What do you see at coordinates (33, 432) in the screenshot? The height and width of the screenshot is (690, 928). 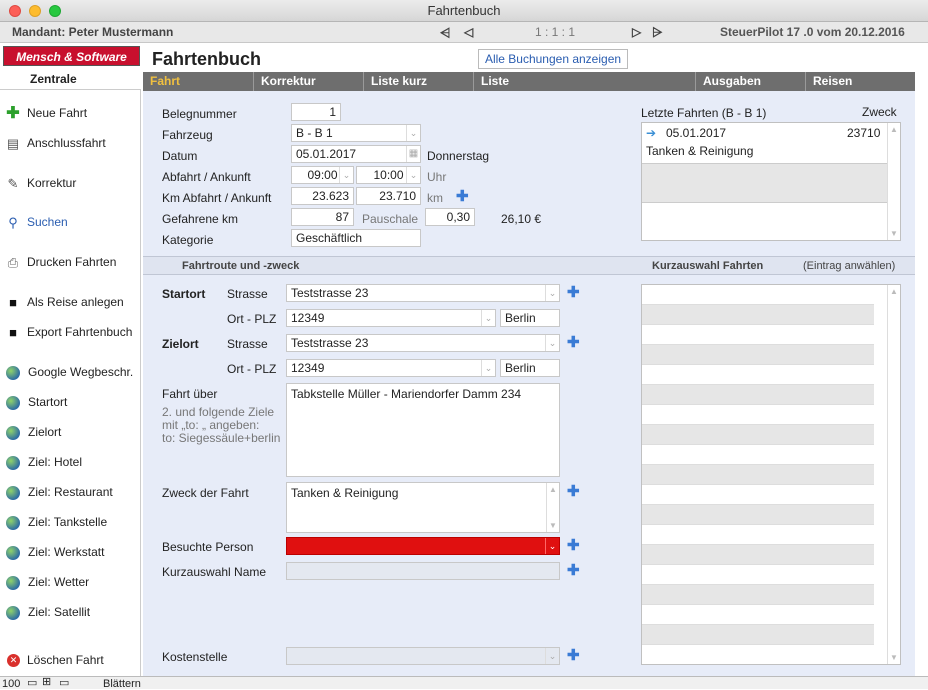 I see `sidebar-item-zielort: Zielort` at bounding box center [33, 432].